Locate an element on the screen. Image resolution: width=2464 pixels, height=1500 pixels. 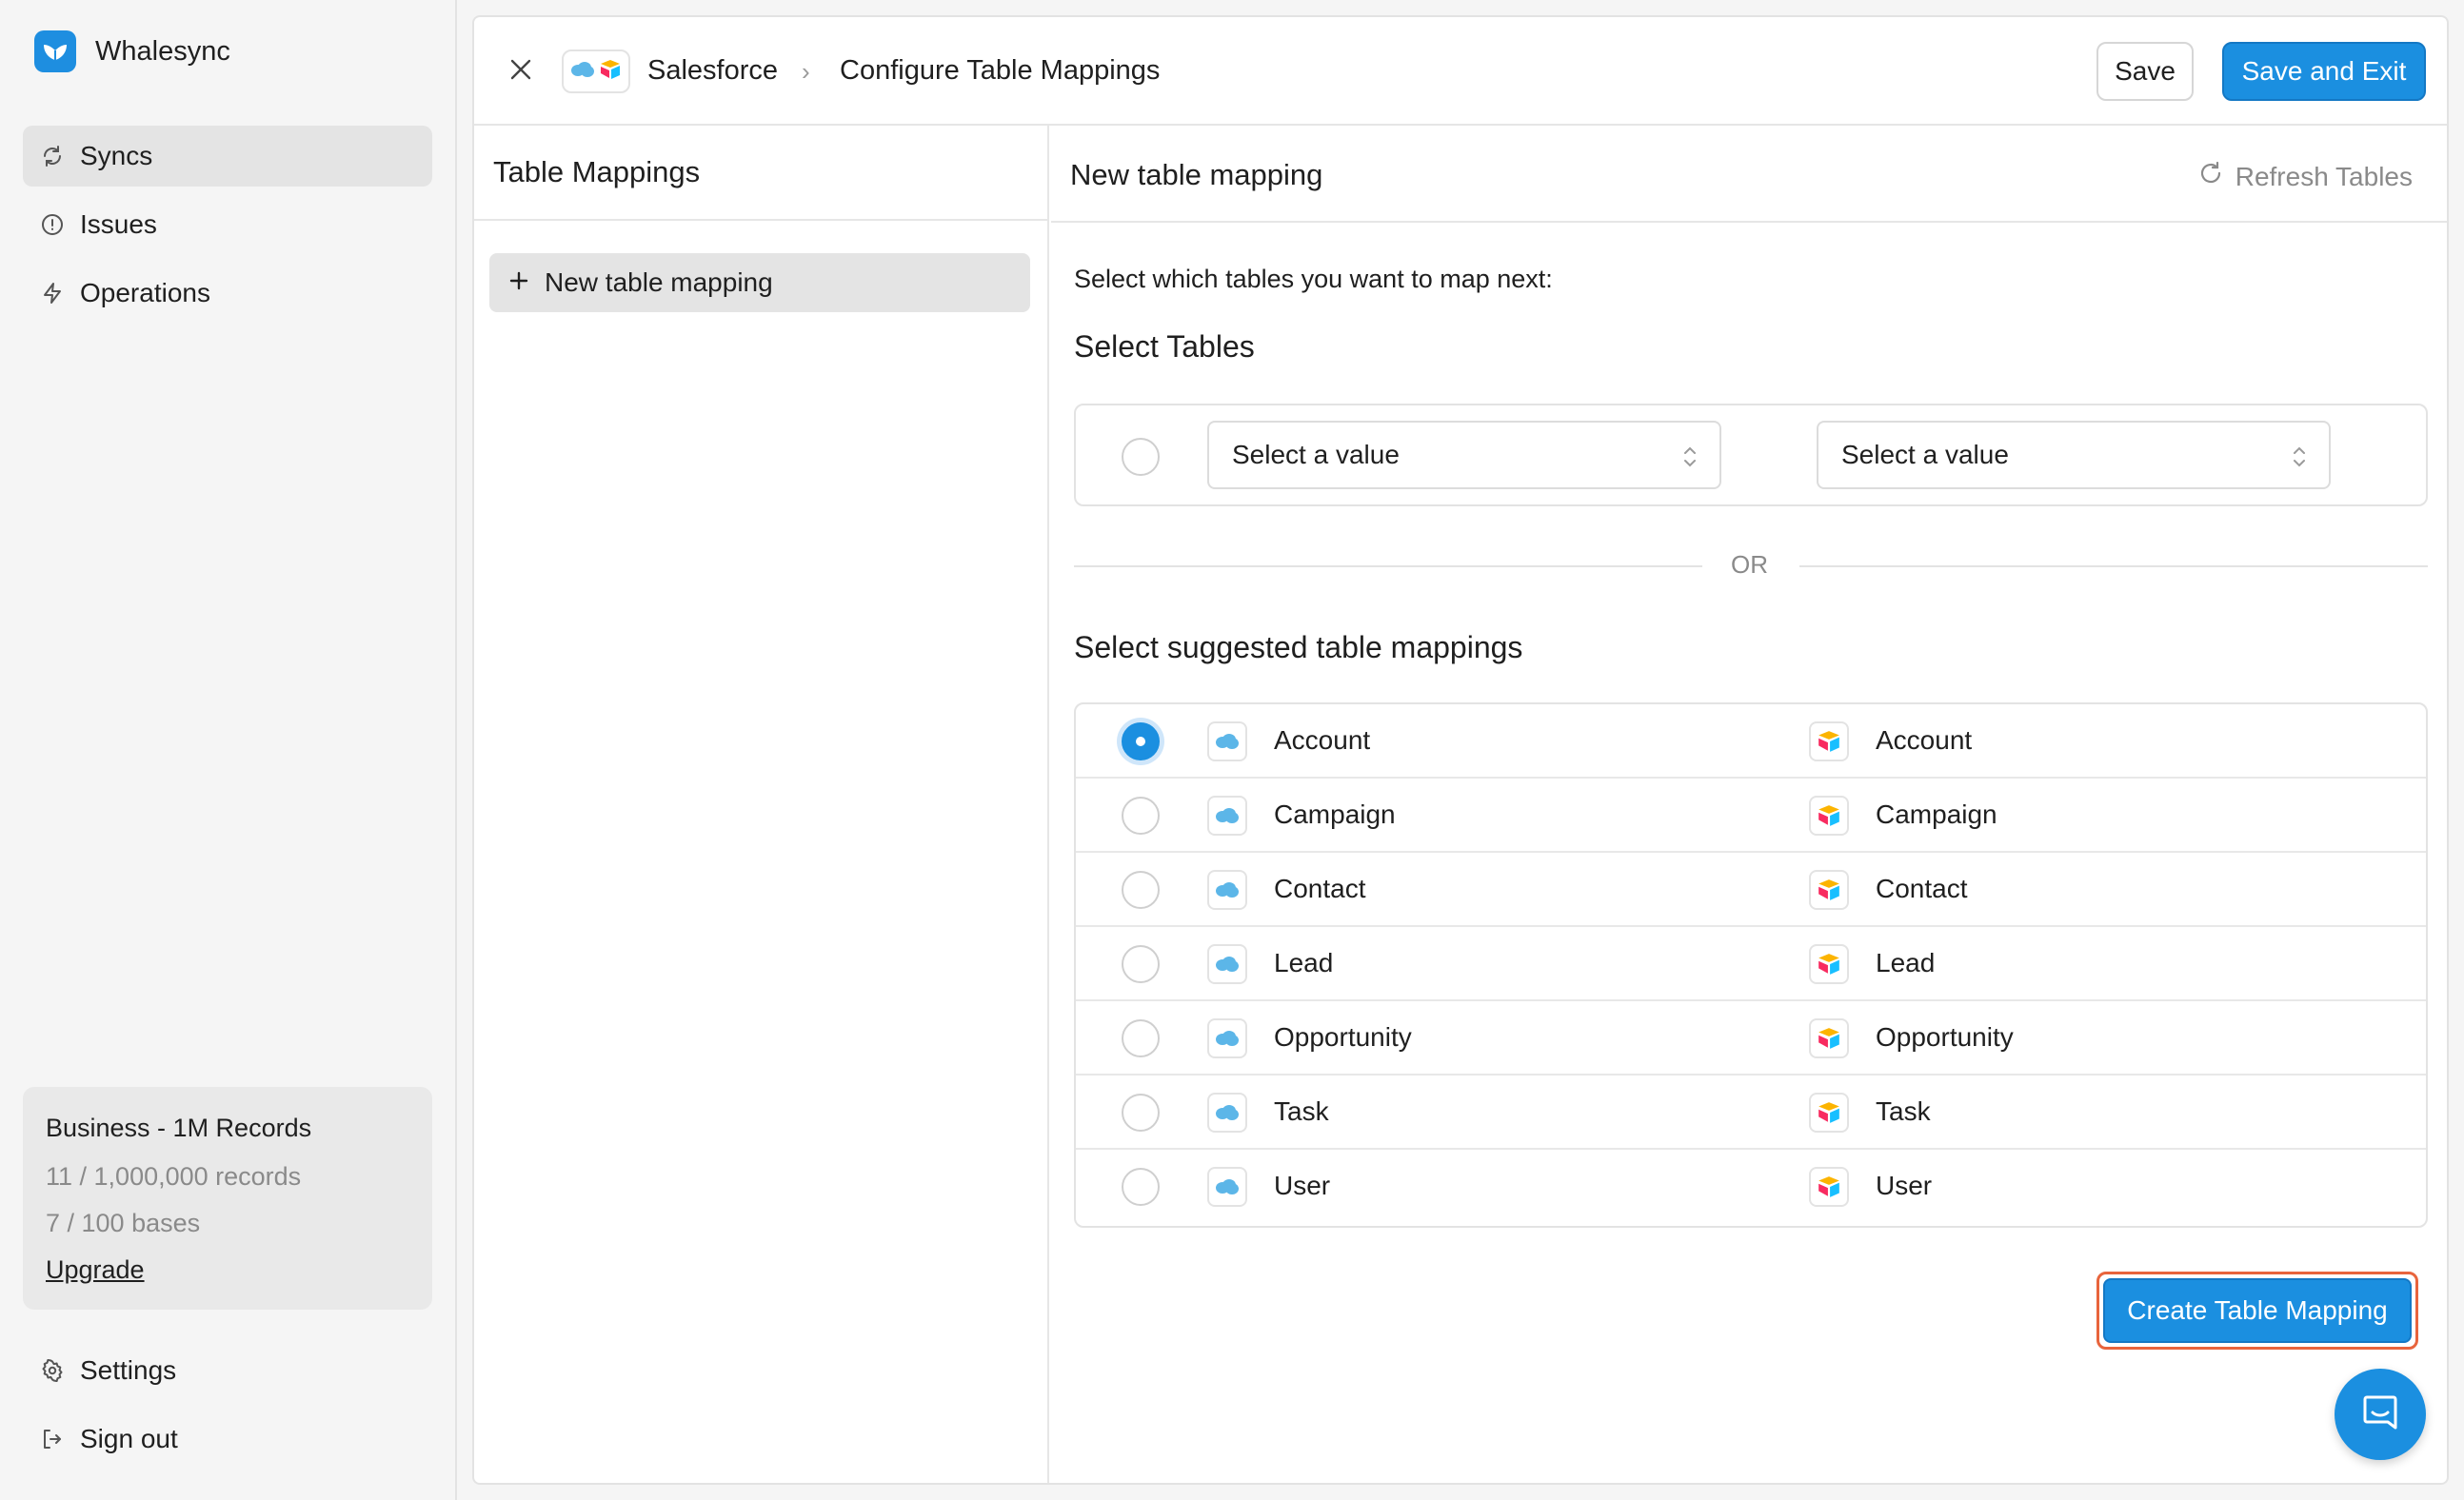
brand: Whalesync is located at coordinates (132, 51).